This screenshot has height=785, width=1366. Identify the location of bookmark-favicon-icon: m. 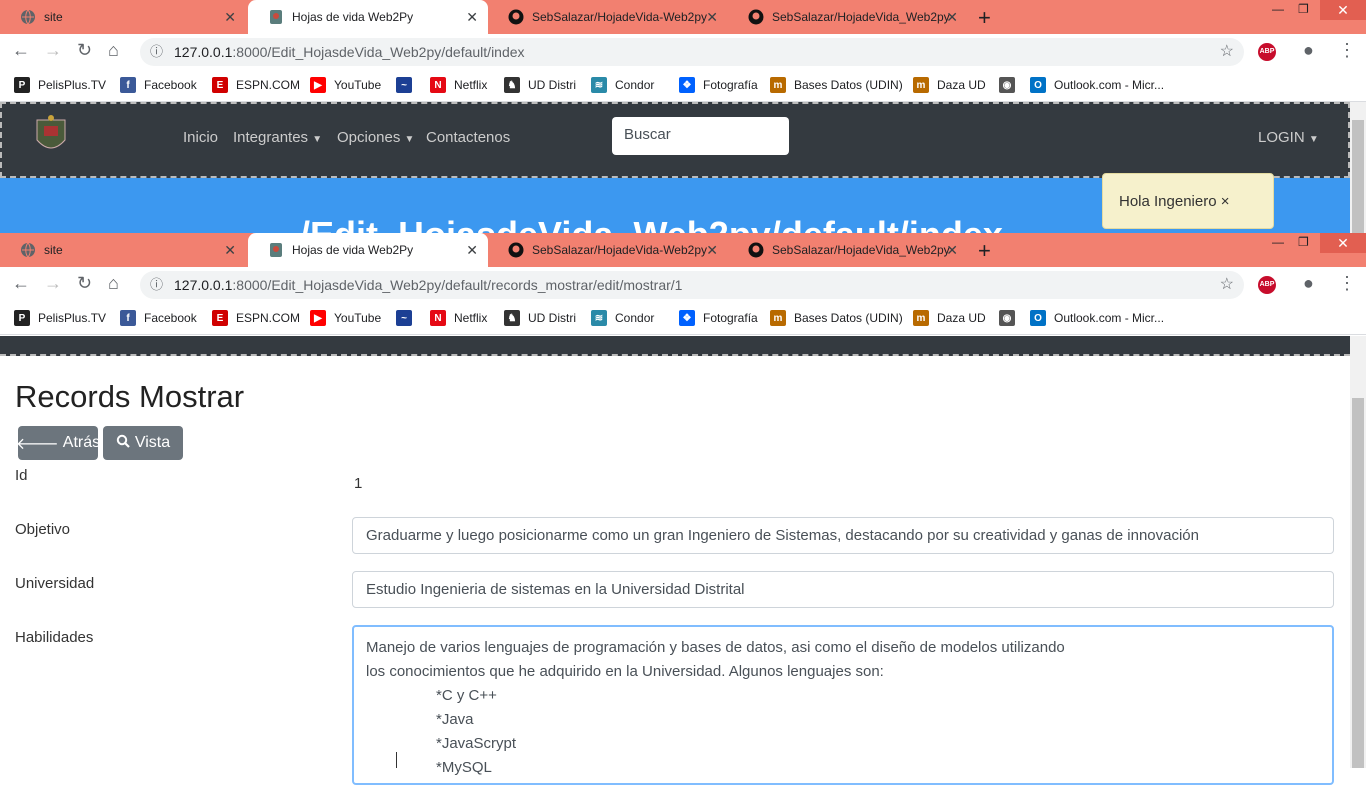
(921, 85).